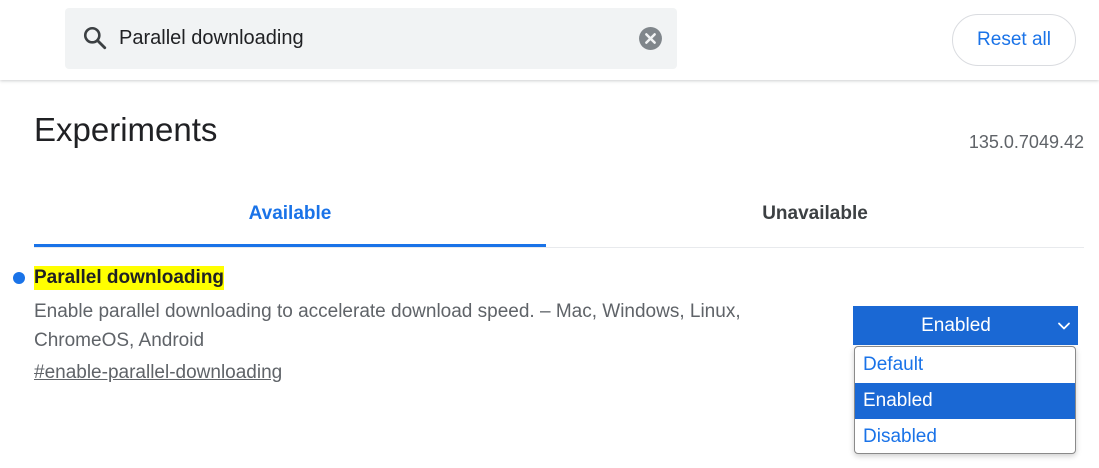 The image size is (1099, 468). I want to click on experiment-name: Parallel downloading, so click(129, 278).